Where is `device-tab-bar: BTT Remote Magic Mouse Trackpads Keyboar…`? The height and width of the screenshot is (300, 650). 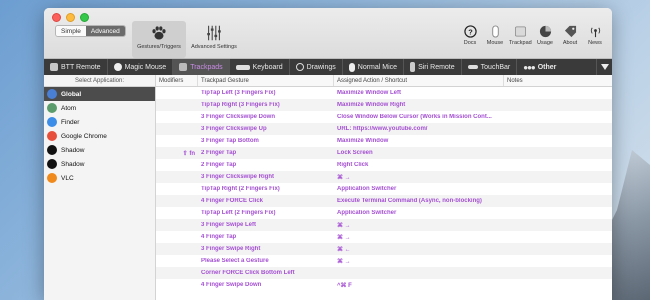
device-tab-bar: BTT Remote Magic Mouse Trackpads Keyboar… is located at coordinates (328, 67).